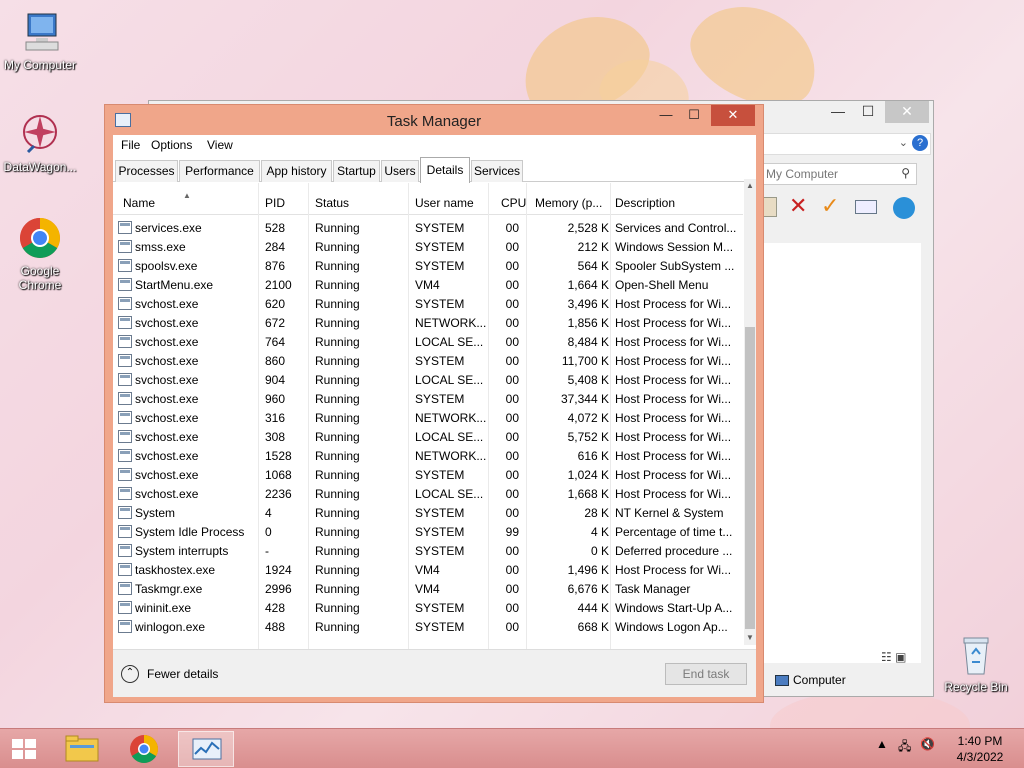 This screenshot has height=768, width=1024. Describe the element at coordinates (434, 145) in the screenshot. I see `menu-bar: File Options View` at that location.